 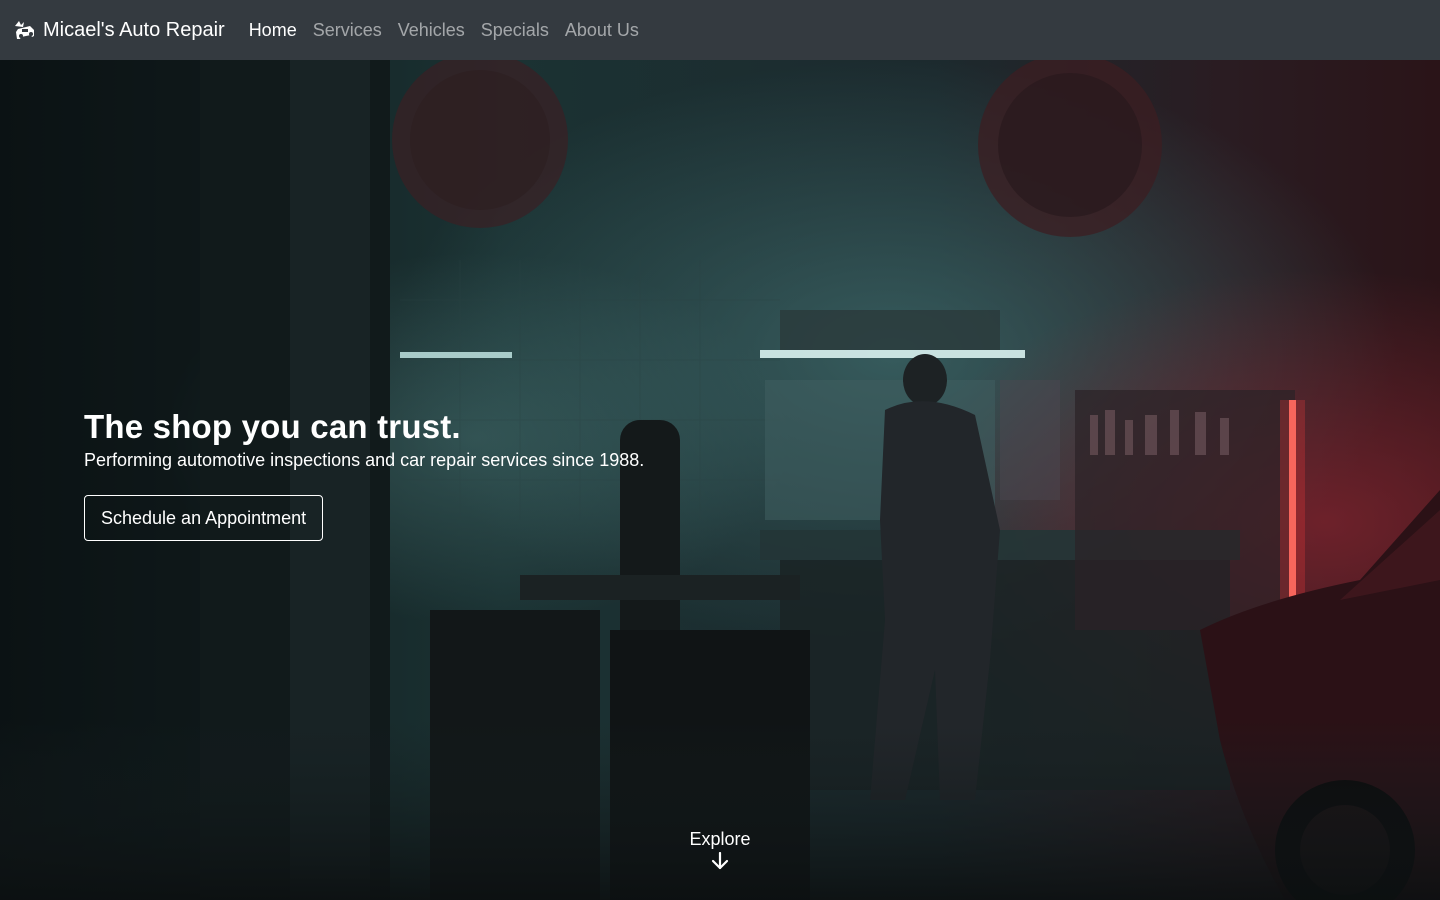 I want to click on nav-link-services: Services, so click(x=347, y=30).